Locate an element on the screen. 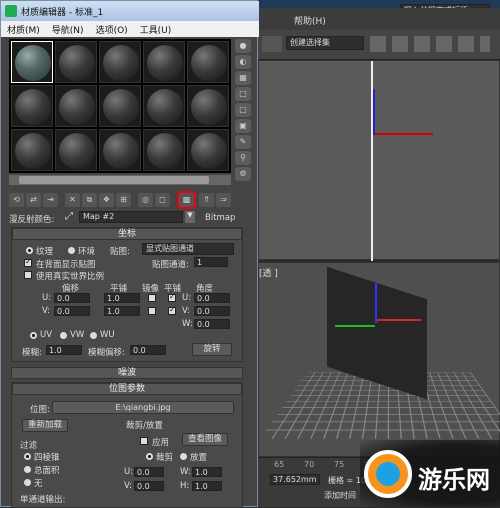 The image size is (500, 508). go-forward-sibling-icon: ⇒ is located at coordinates (223, 200).